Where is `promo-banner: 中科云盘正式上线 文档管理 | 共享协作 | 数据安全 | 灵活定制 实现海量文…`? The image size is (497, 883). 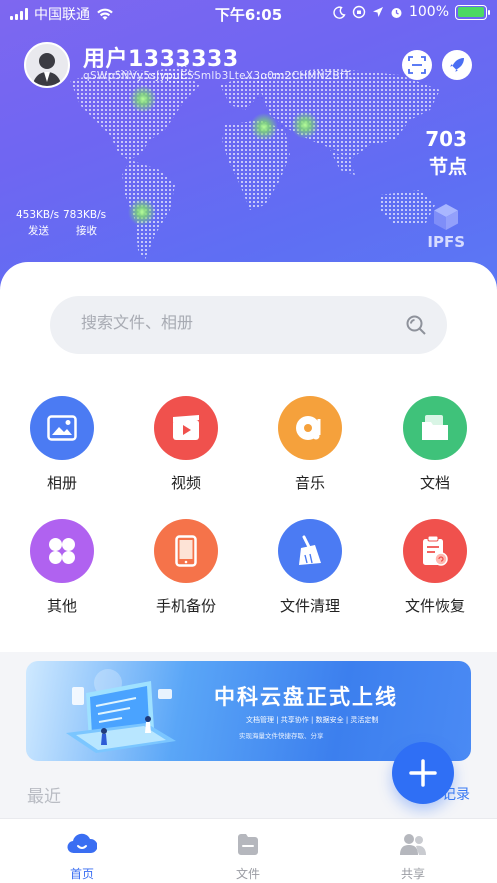
promo-banner: 中科云盘正式上线 文档管理 | 共享协作 | 数据安全 | 灵活定制 实现海量文… is located at coordinates (248, 711).